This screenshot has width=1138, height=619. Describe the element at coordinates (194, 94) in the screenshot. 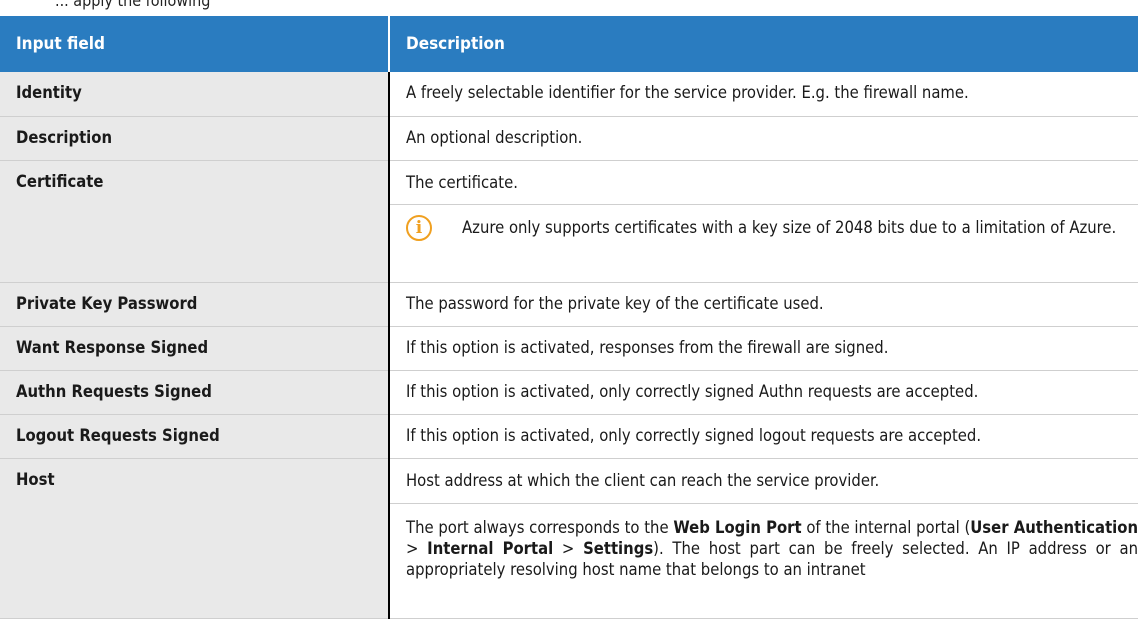

I see `field-label: Identity` at that location.